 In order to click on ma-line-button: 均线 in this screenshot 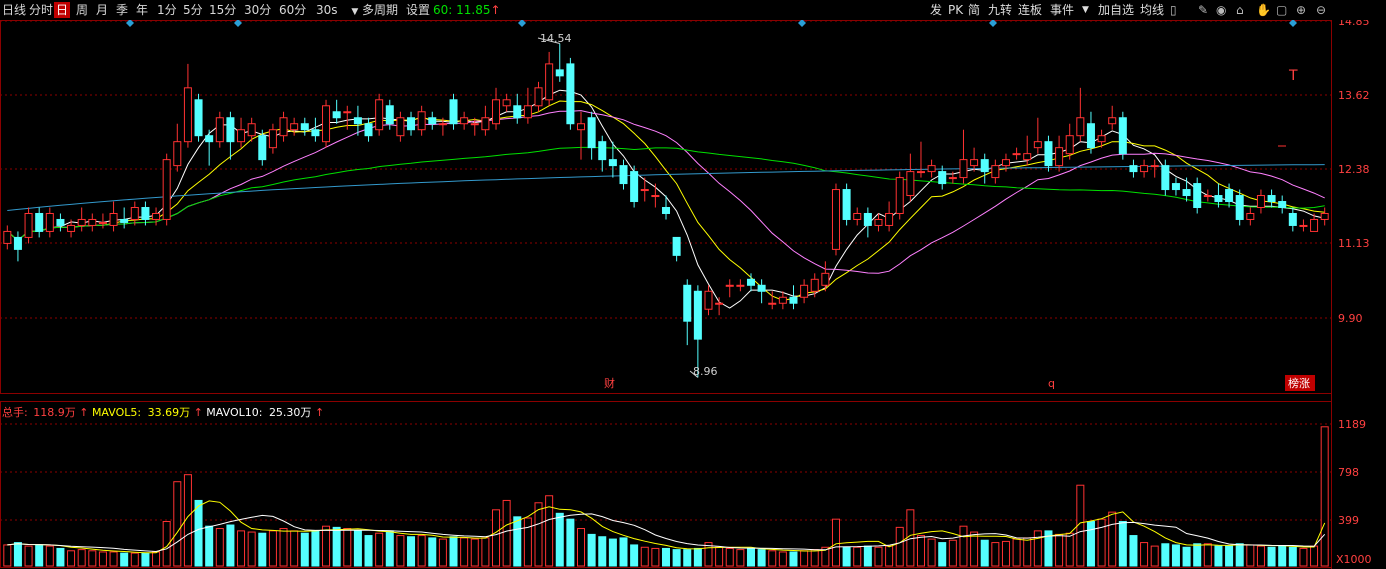, I will do `click(1152, 10)`.